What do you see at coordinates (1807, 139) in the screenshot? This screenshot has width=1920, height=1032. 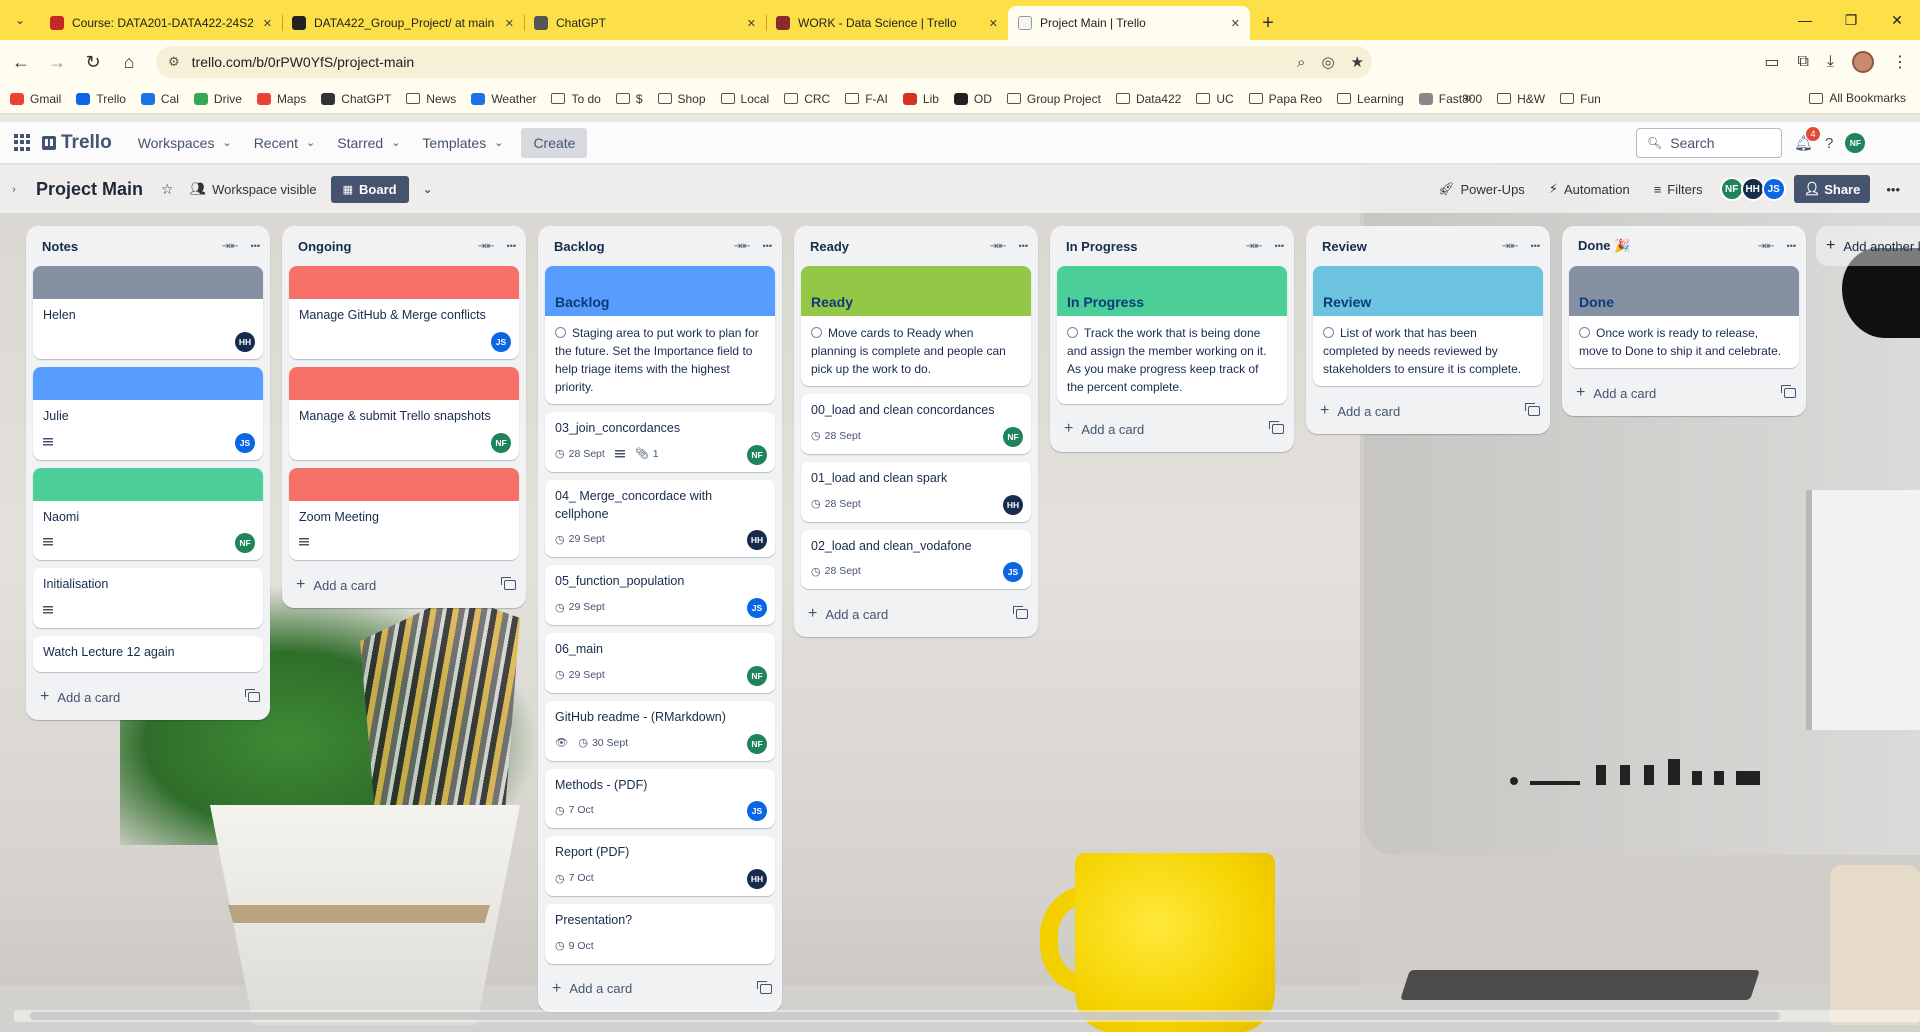 I see `notifications-bell-icon: 🔔︎ 4` at bounding box center [1807, 139].